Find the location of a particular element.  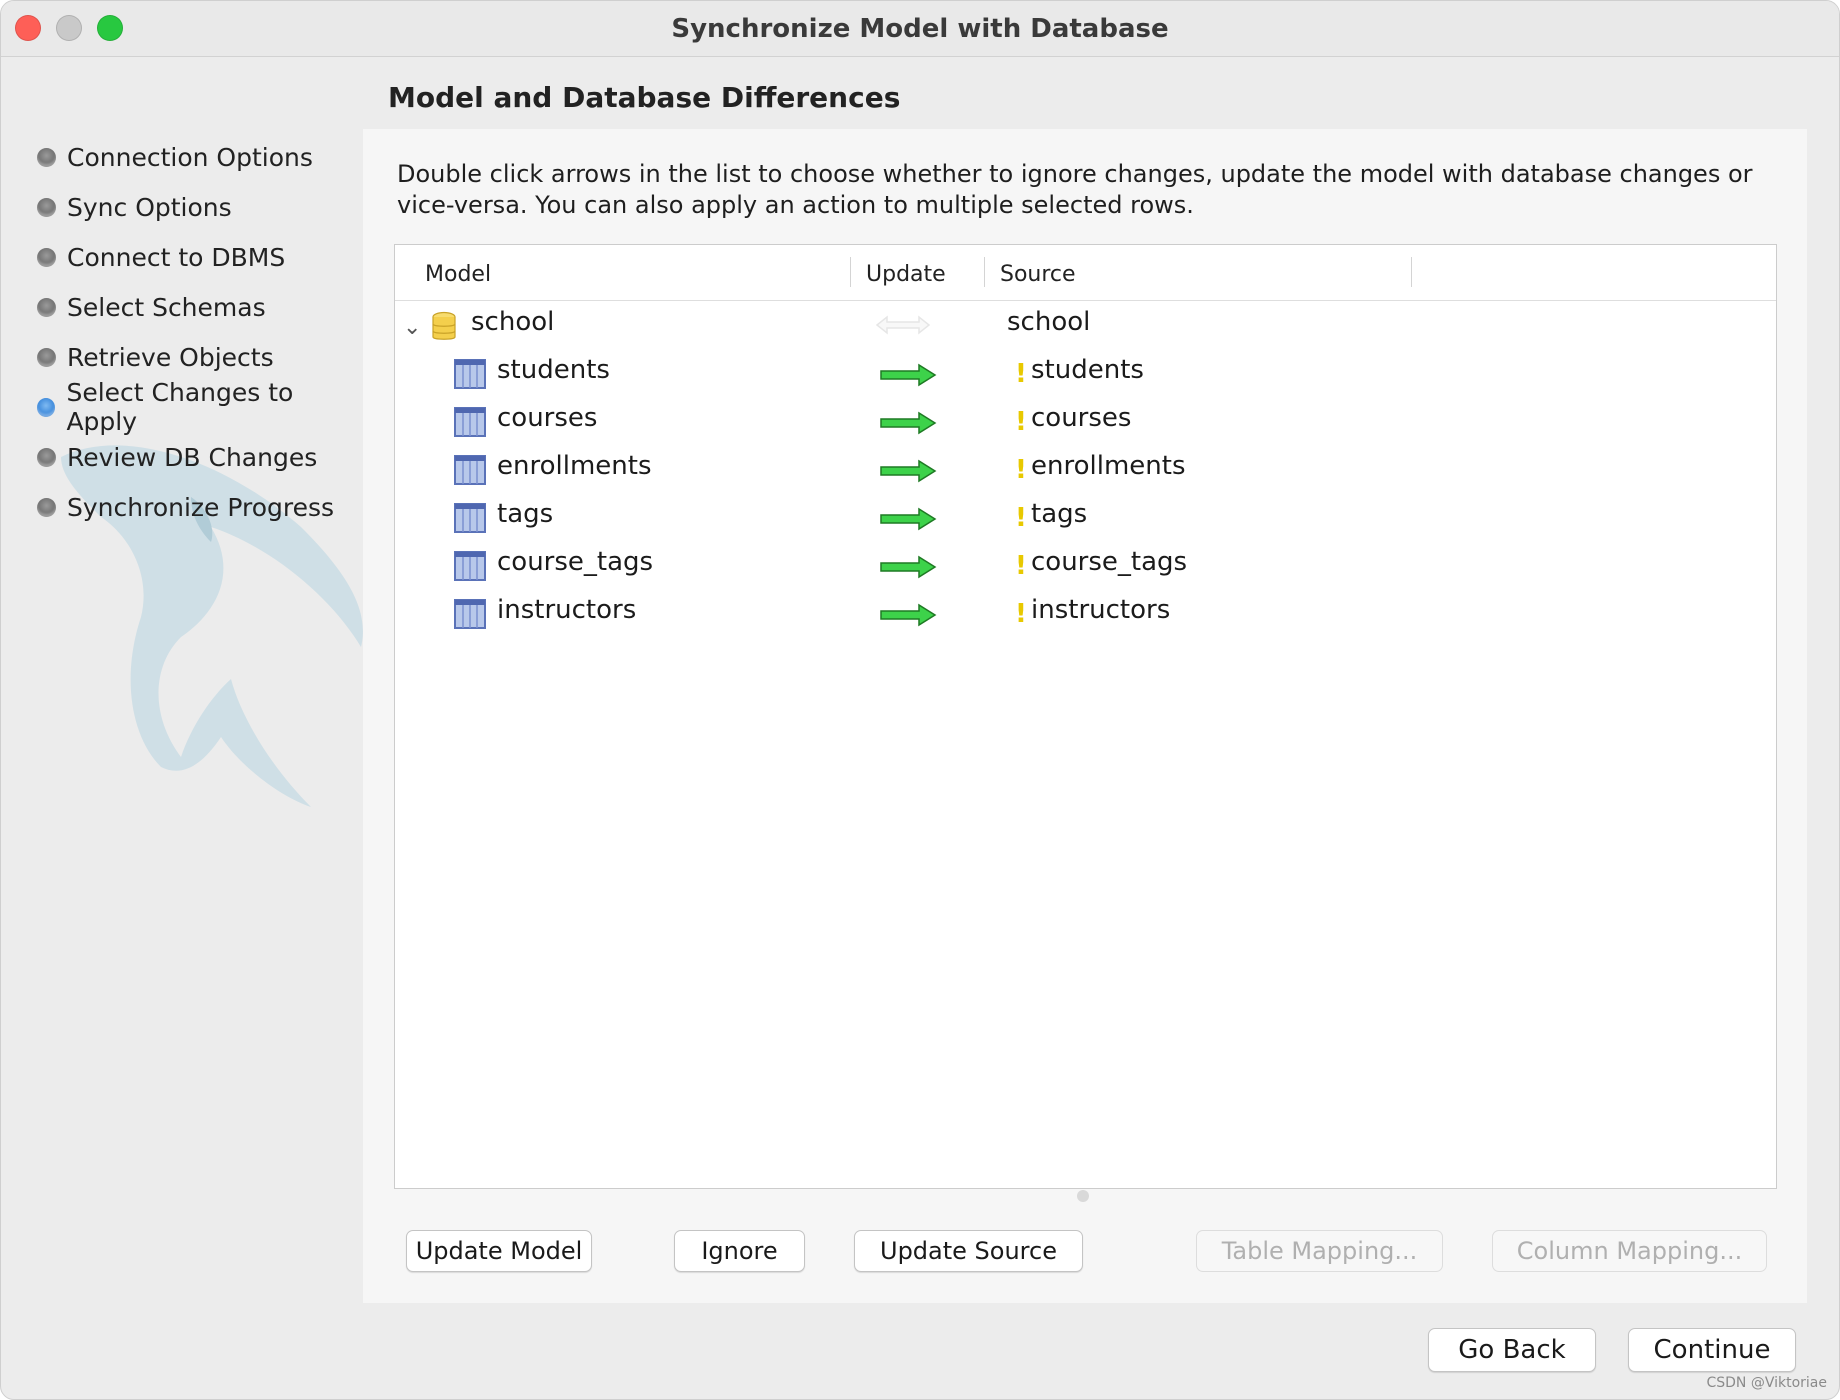

model-table-name: course_tags is located at coordinates (575, 562).